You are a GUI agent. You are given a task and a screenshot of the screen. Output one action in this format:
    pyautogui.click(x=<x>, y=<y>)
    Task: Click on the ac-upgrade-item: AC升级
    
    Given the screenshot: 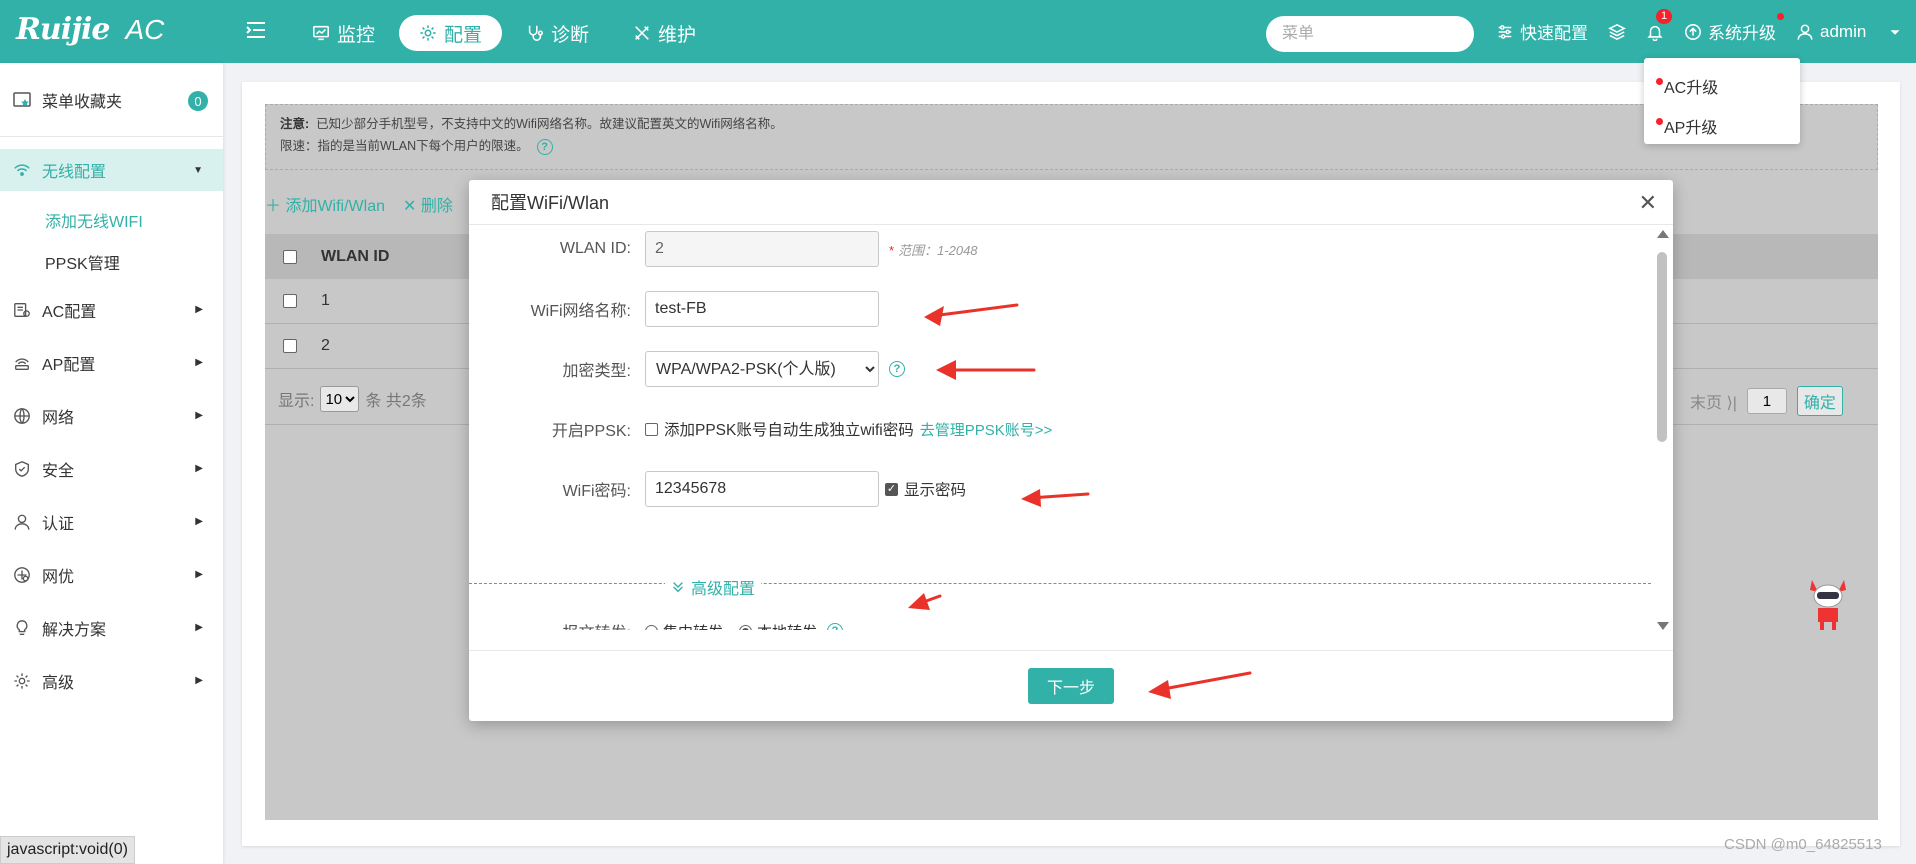 What is the action you would take?
    pyautogui.click(x=1722, y=86)
    